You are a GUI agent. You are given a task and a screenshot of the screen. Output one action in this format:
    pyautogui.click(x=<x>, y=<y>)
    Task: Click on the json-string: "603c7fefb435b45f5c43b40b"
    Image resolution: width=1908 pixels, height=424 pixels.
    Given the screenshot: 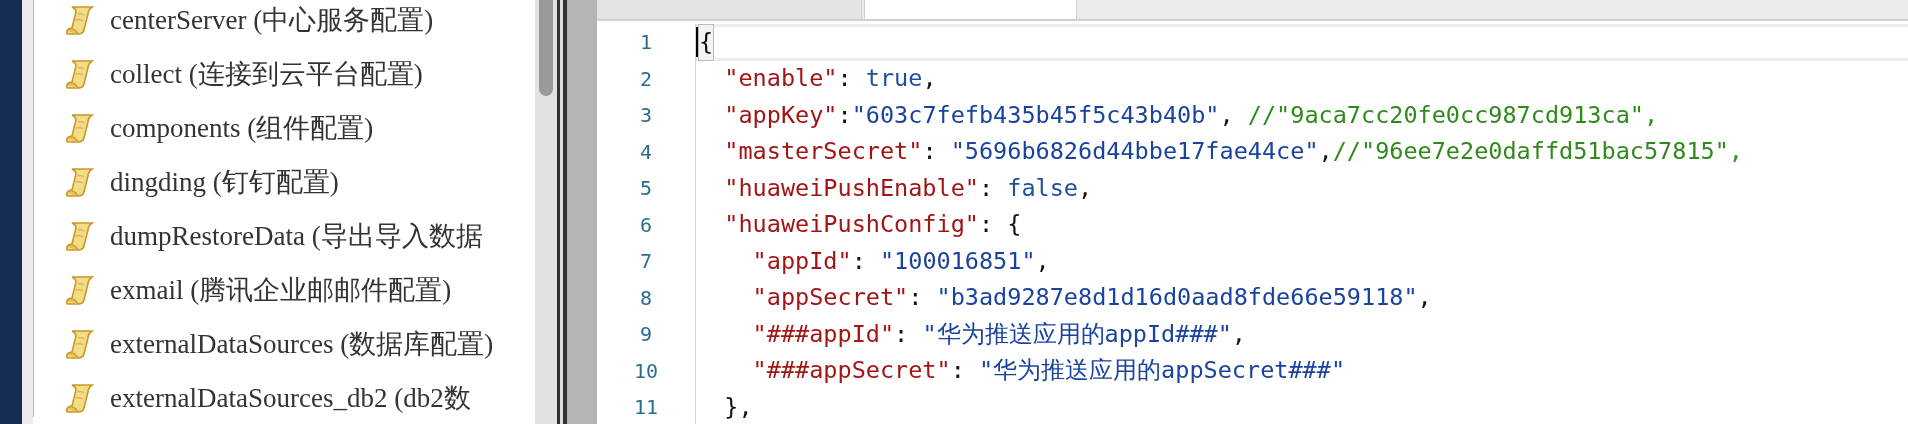 What is the action you would take?
    pyautogui.click(x=1035, y=115)
    